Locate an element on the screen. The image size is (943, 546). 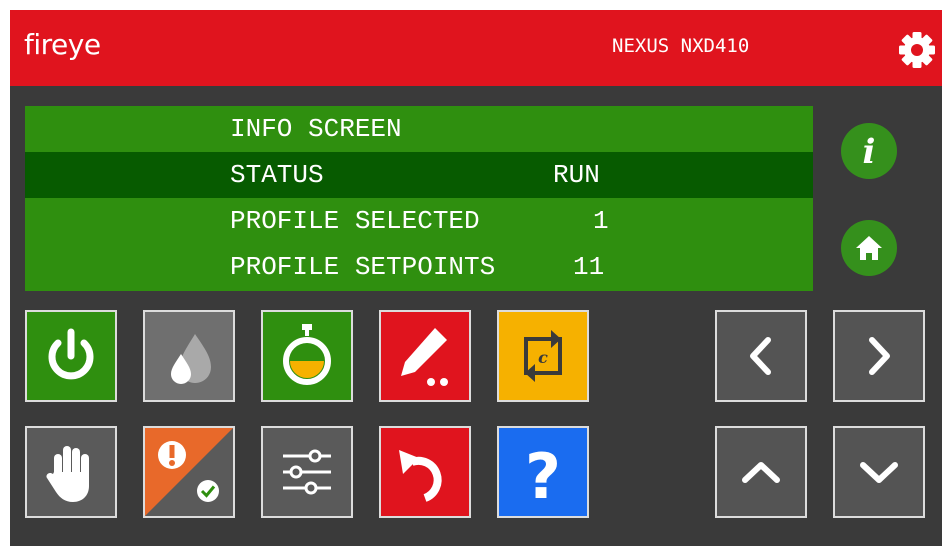
chevron-up-icon is located at coordinates (761, 472).